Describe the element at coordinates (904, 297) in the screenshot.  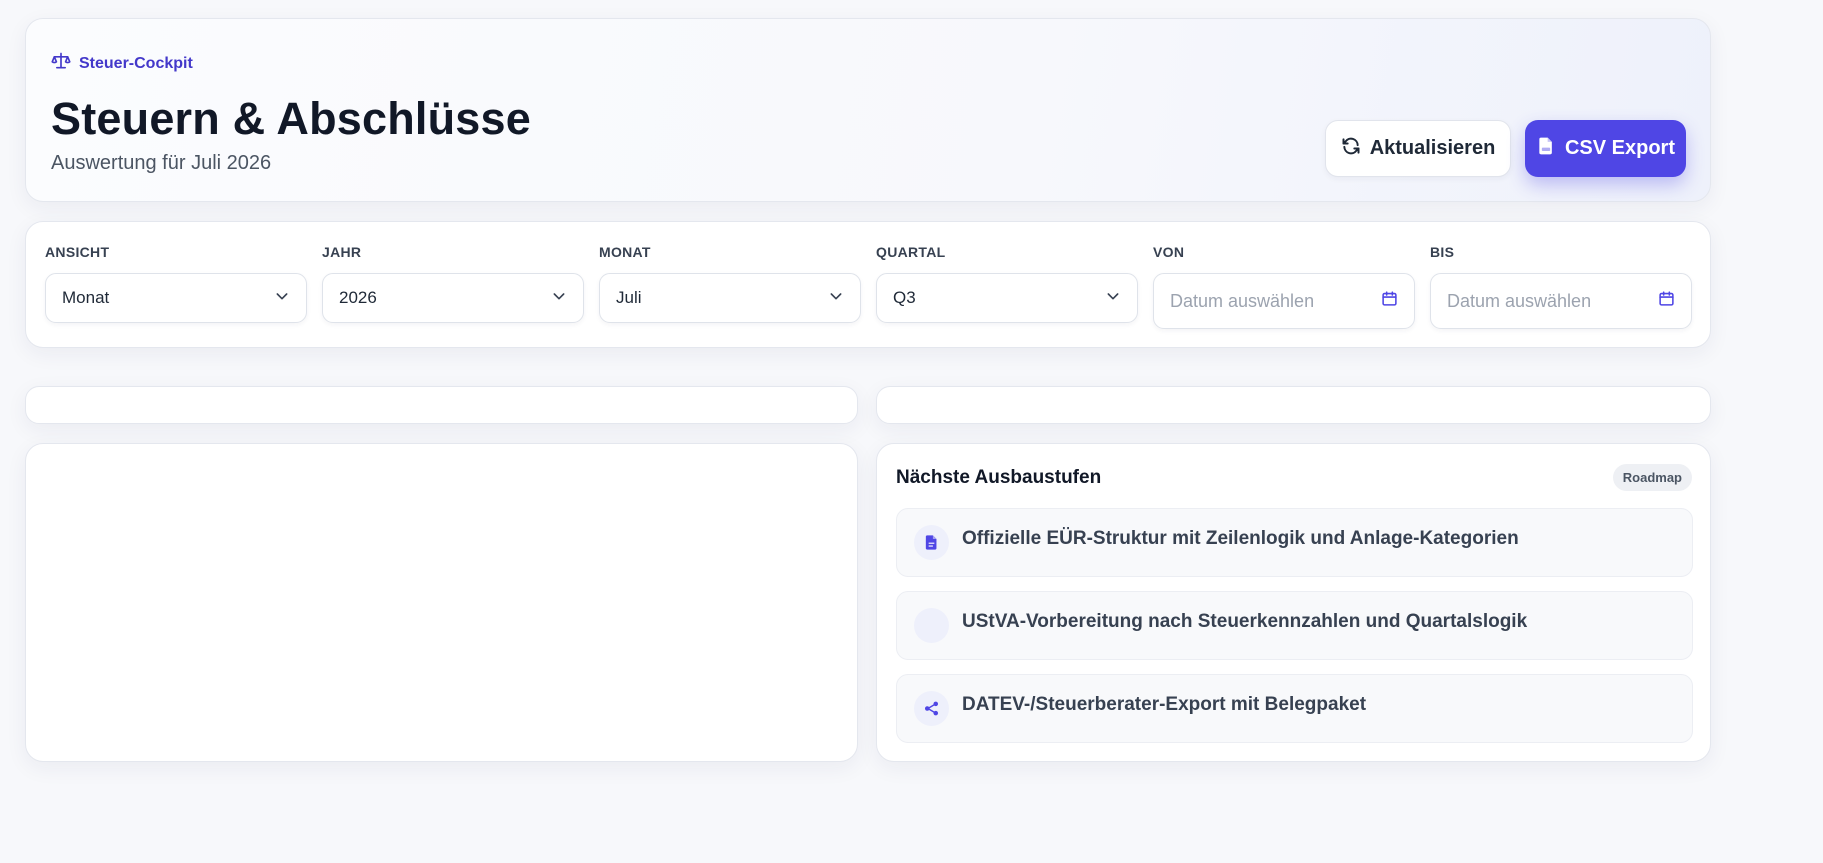
I see `select-value: Q3` at that location.